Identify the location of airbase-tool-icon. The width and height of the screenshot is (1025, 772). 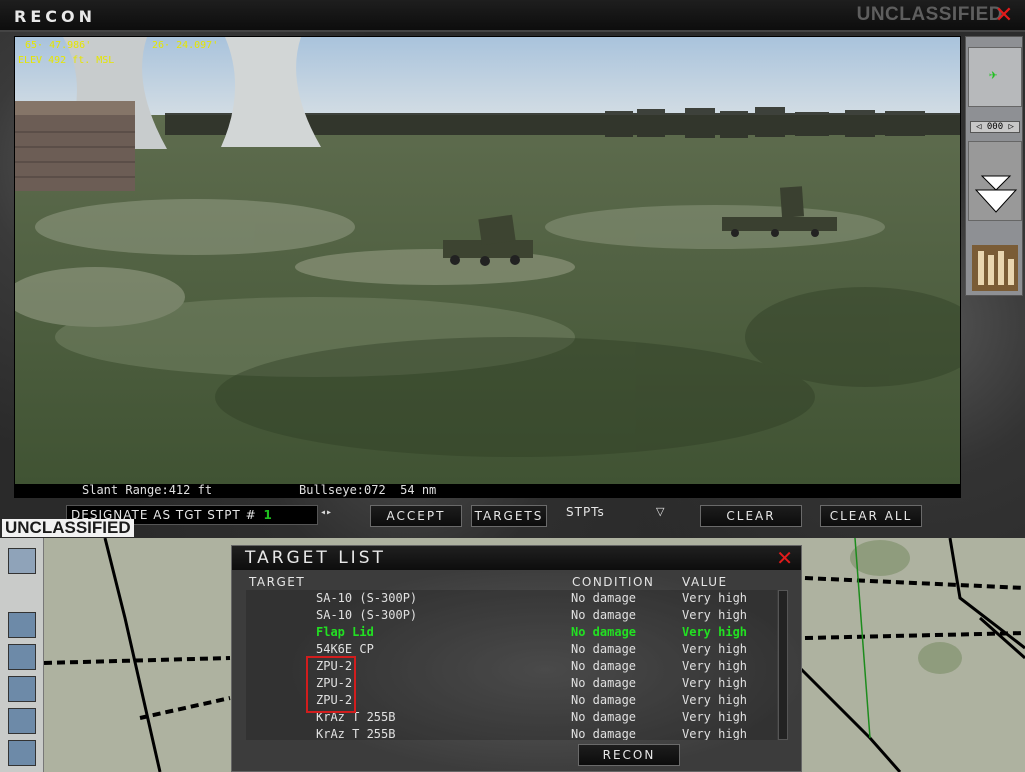
(22, 721).